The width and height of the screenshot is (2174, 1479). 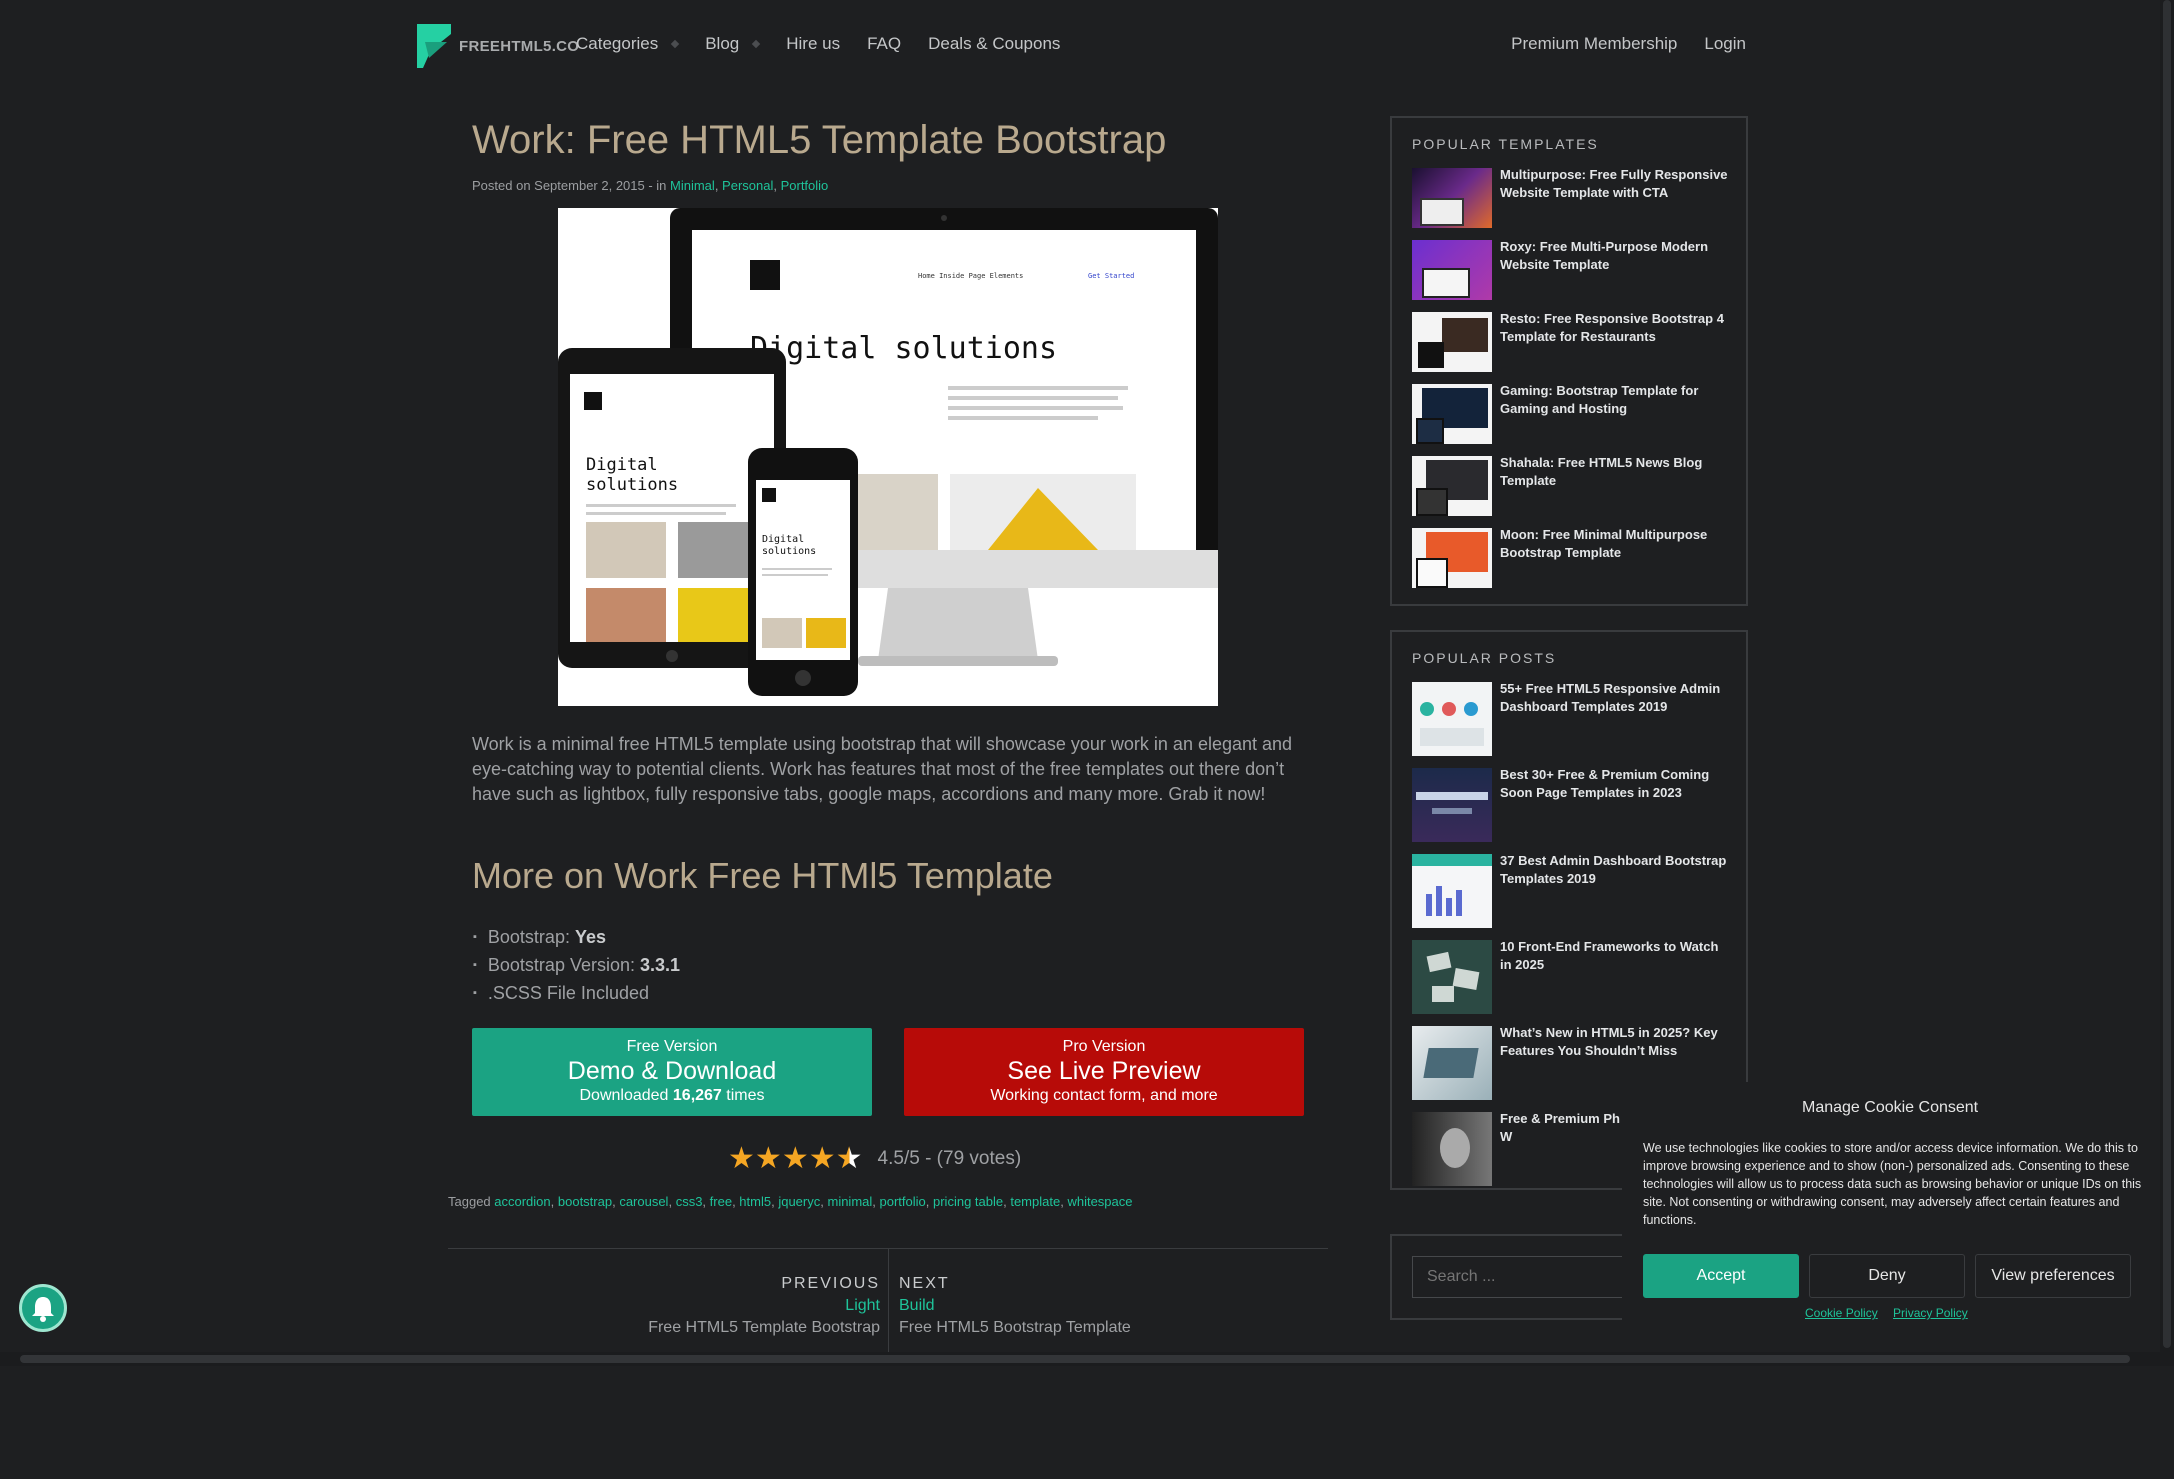 What do you see at coordinates (519, 46) in the screenshot?
I see `logo-text: FREEHTML5.CO` at bounding box center [519, 46].